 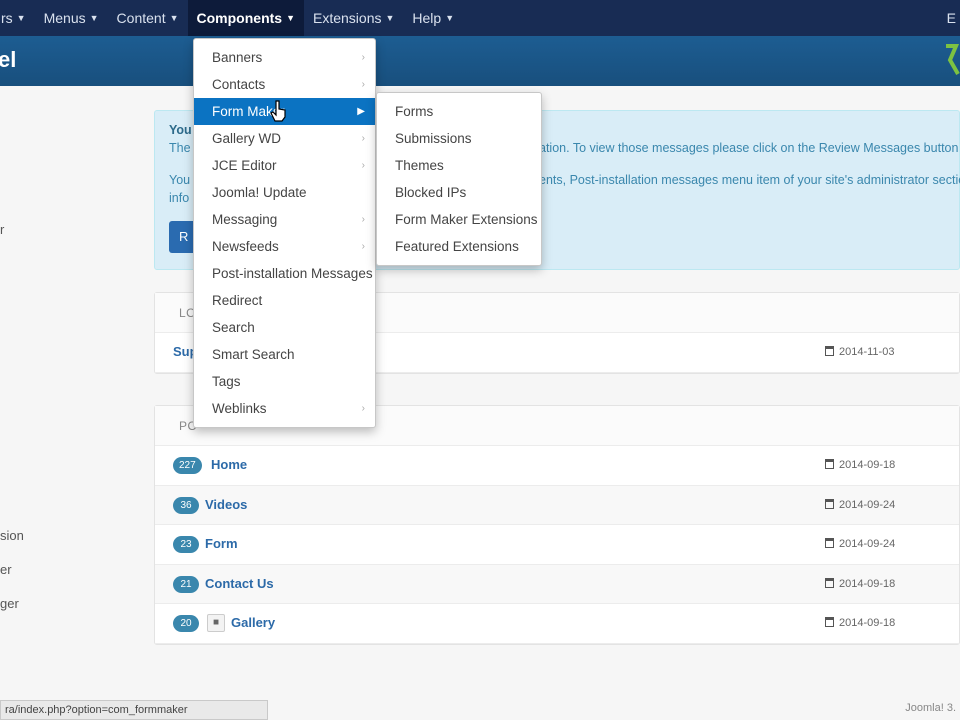 I want to click on table-row: 23 Form 2014-09-24, so click(x=557, y=545).